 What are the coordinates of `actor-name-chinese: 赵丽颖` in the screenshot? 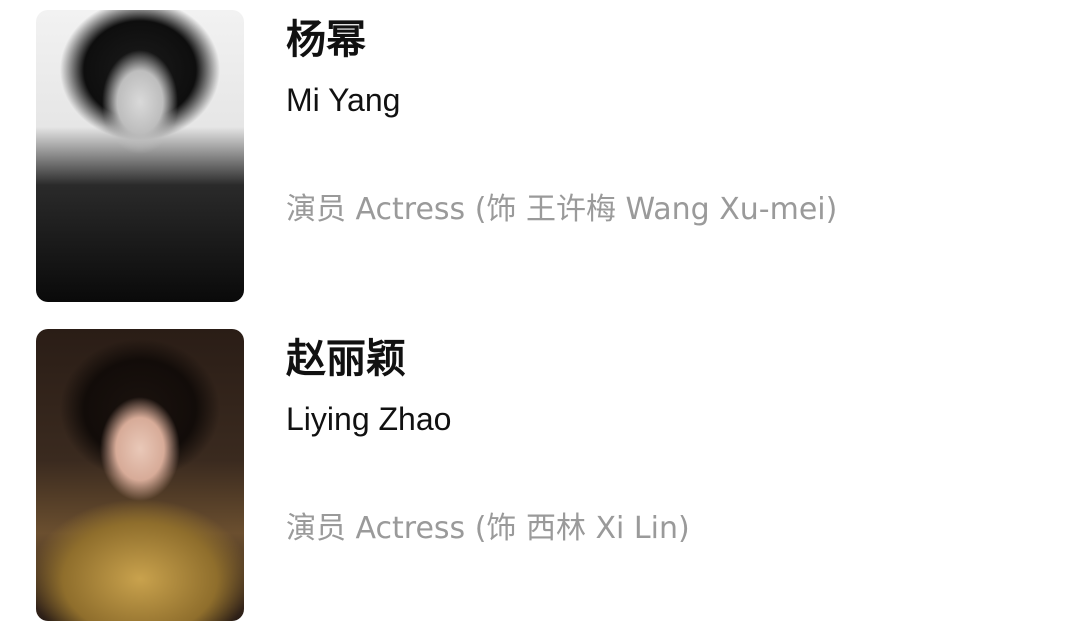 It's located at (346, 359).